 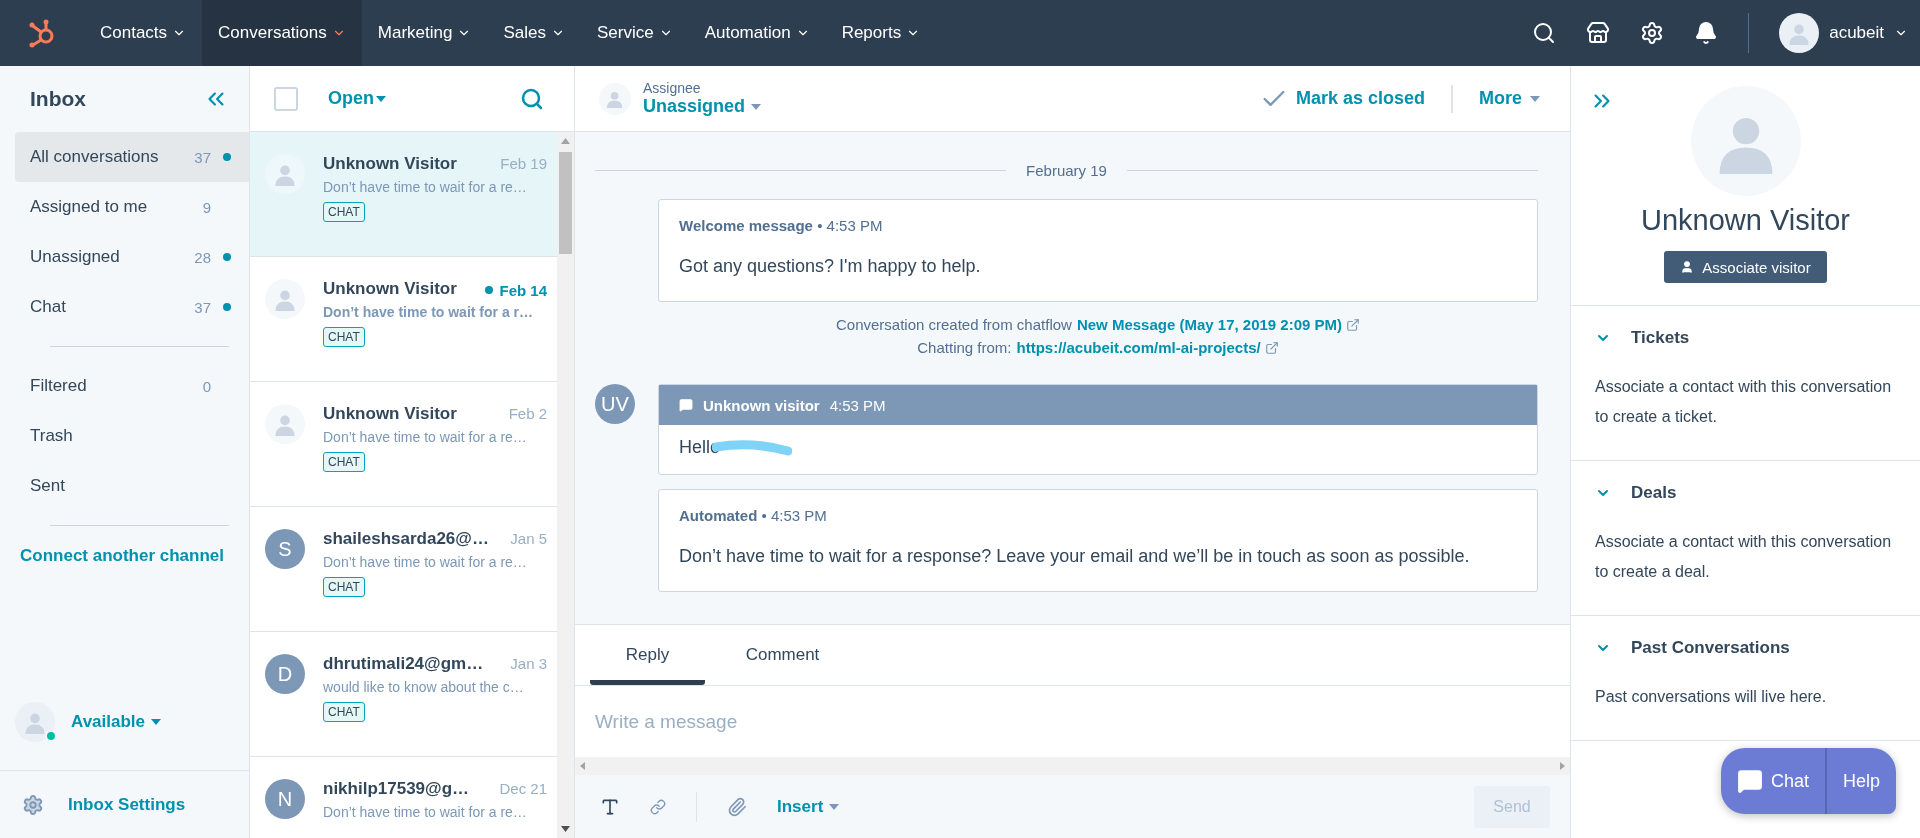 What do you see at coordinates (1066, 170) in the screenshot?
I see `date-divider: February 19` at bounding box center [1066, 170].